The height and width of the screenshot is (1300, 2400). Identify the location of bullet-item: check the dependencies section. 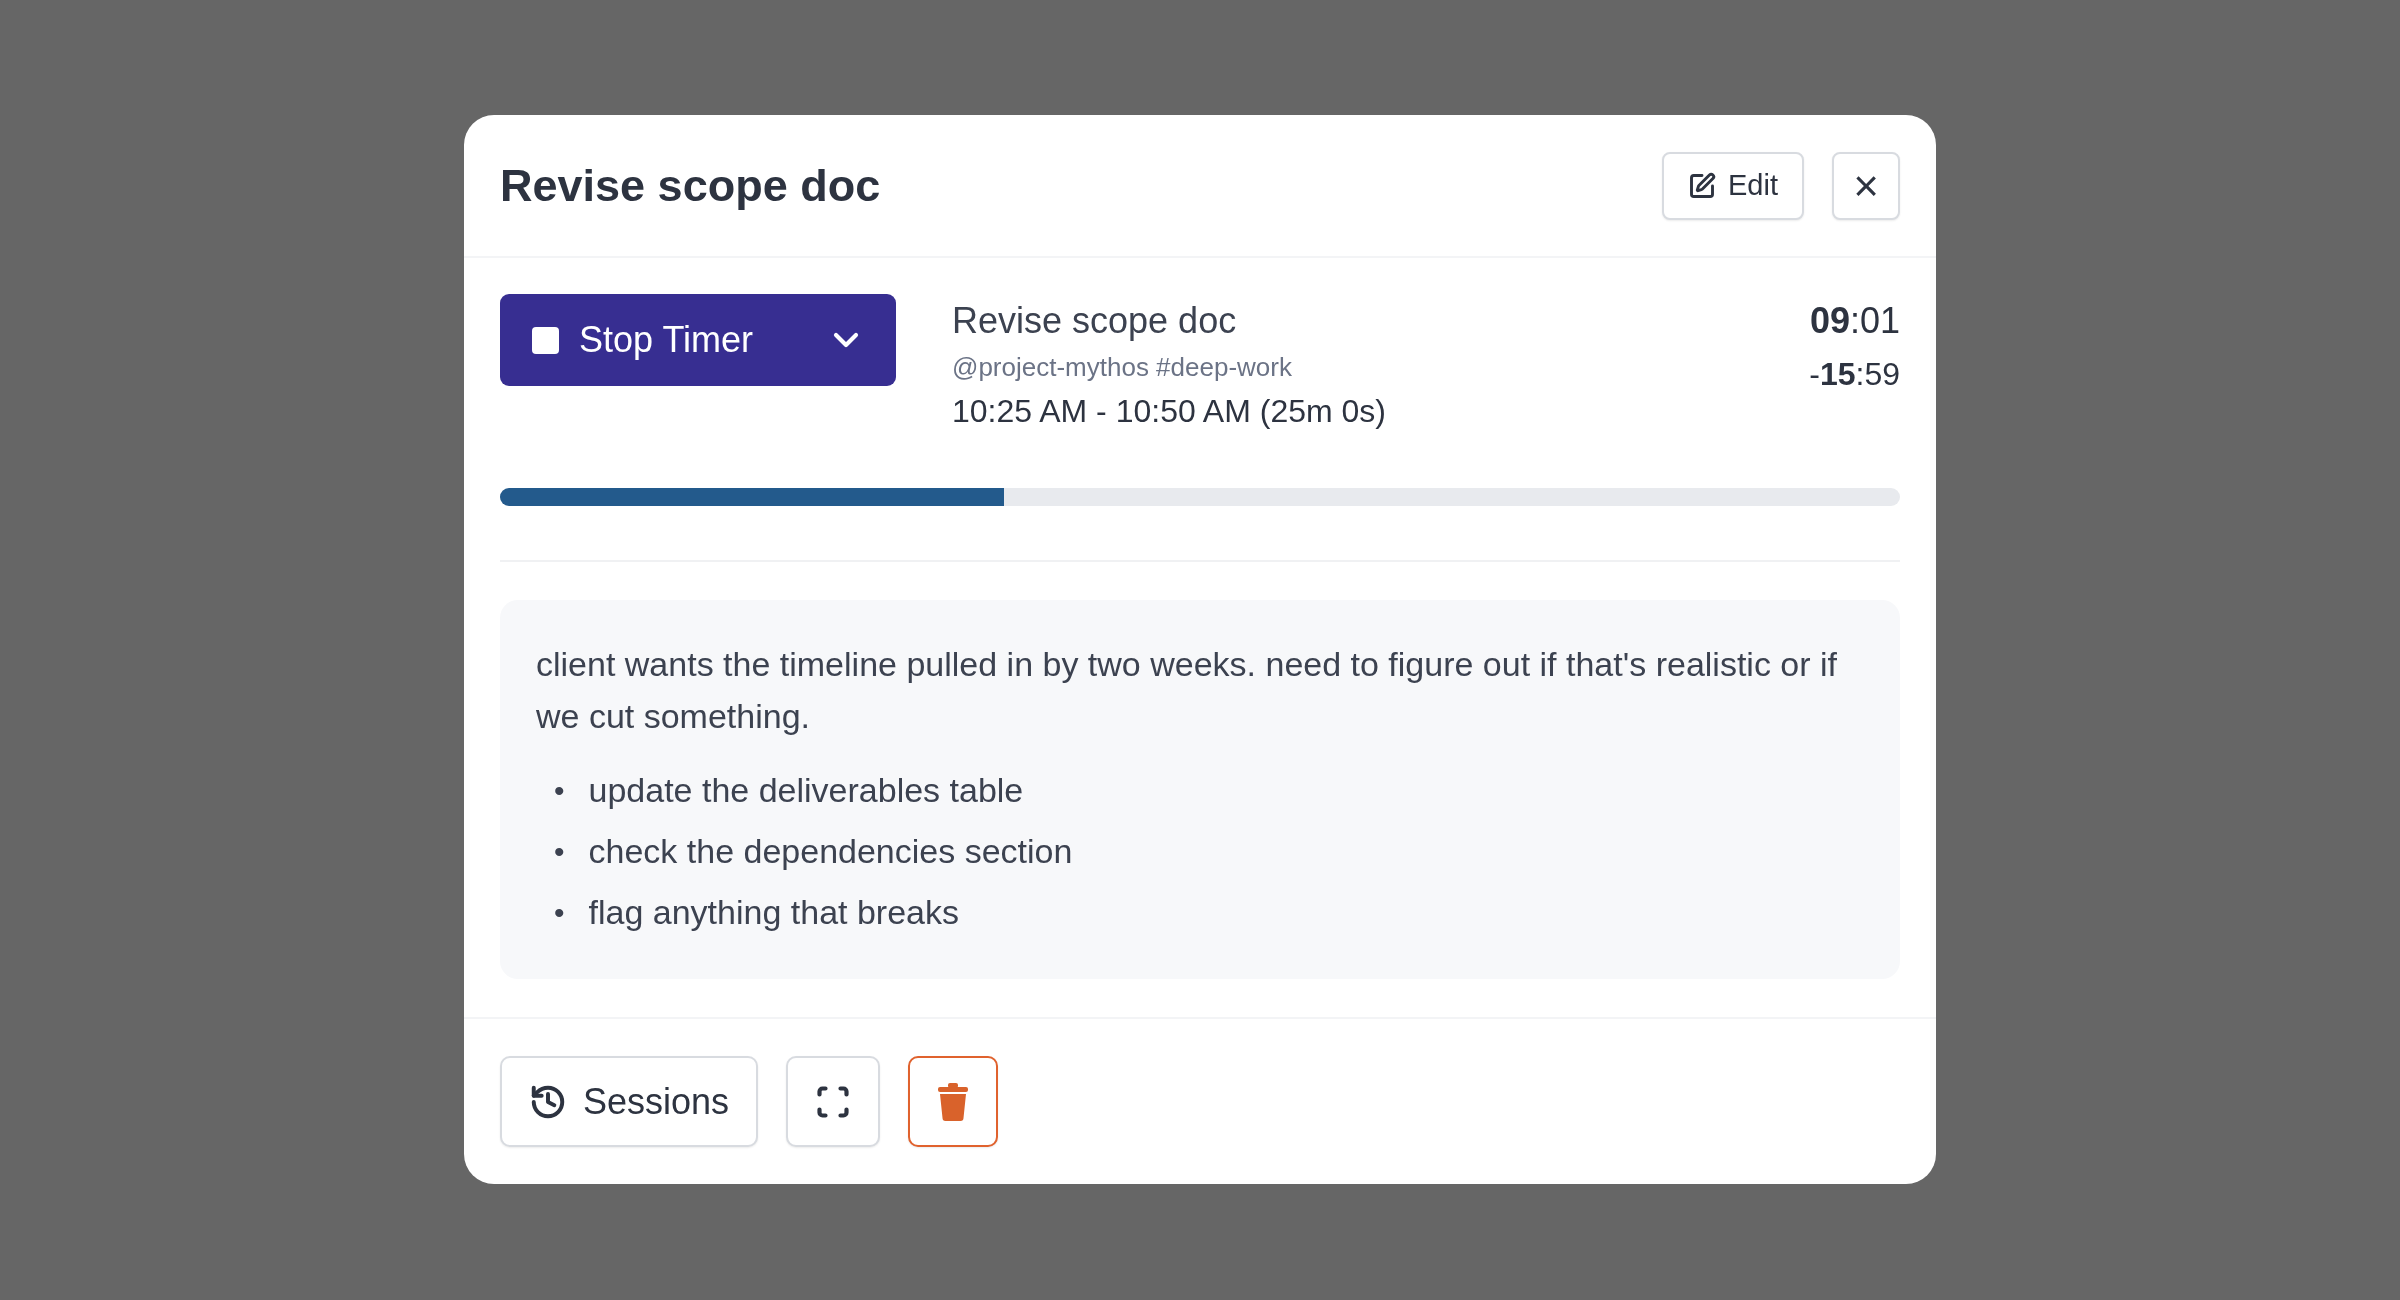
(830, 851).